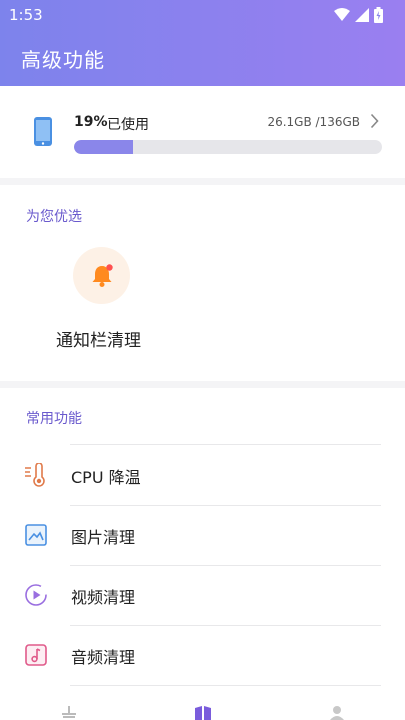  I want to click on storage-progress-fill, so click(103, 147).